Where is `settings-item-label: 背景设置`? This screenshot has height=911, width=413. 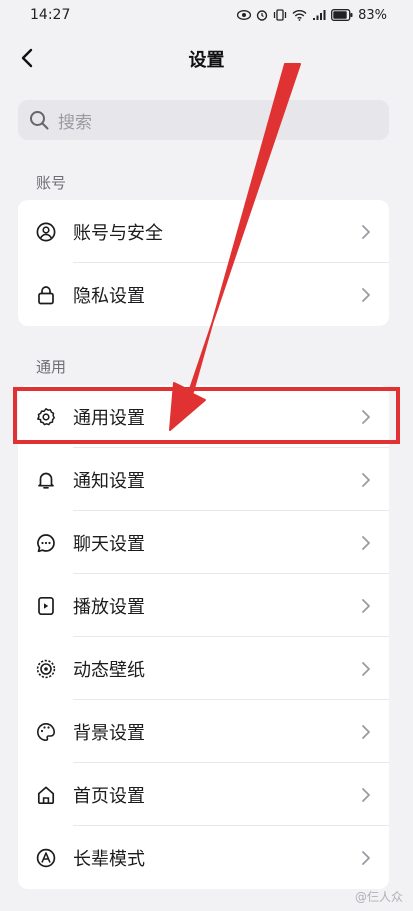
settings-item-label: 背景设置 is located at coordinates (109, 733).